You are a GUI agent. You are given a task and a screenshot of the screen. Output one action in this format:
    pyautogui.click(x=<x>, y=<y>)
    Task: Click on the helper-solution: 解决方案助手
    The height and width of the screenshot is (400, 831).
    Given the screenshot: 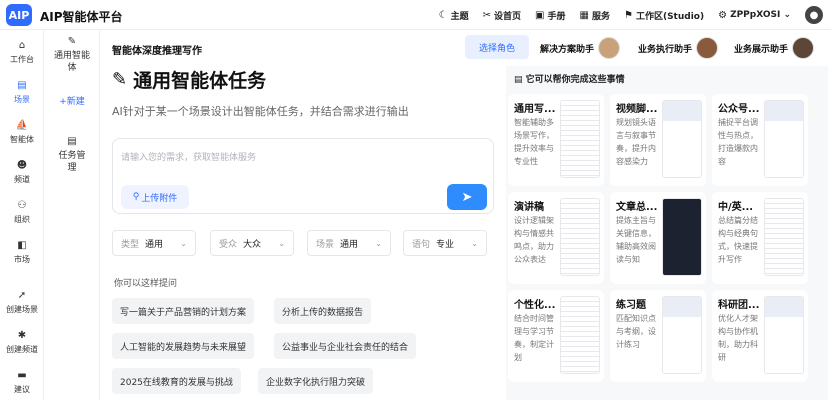 What is the action you would take?
    pyautogui.click(x=580, y=48)
    